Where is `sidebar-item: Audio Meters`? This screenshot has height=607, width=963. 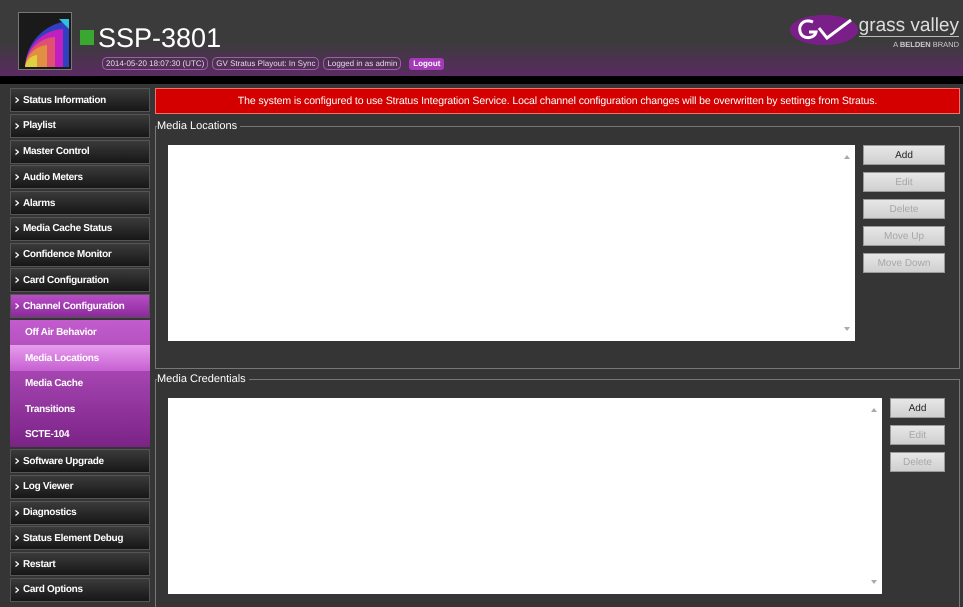
sidebar-item: Audio Meters is located at coordinates (80, 177).